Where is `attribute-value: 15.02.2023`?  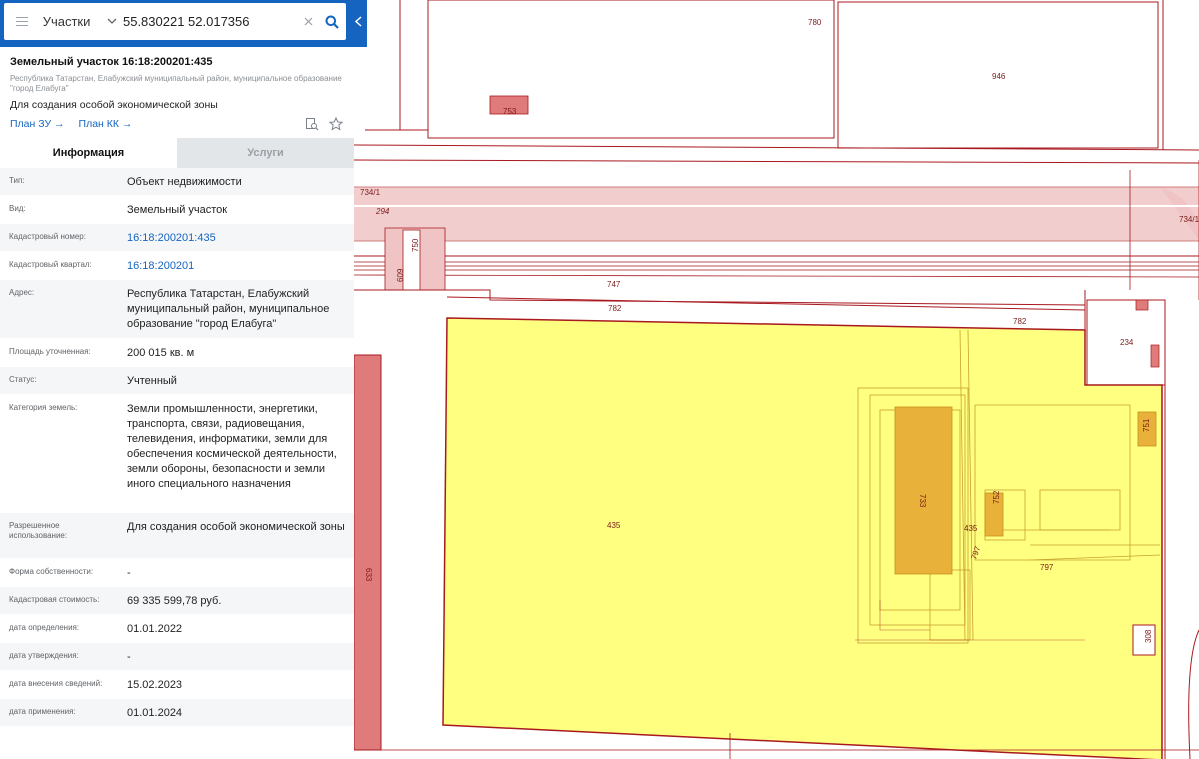 attribute-value: 15.02.2023 is located at coordinates (155, 685).